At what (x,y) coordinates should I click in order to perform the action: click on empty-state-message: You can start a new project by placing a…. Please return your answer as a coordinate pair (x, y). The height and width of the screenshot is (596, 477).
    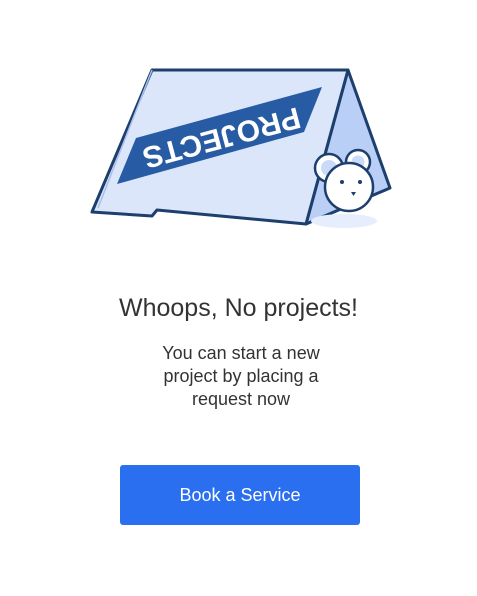
    Looking at the image, I should click on (241, 376).